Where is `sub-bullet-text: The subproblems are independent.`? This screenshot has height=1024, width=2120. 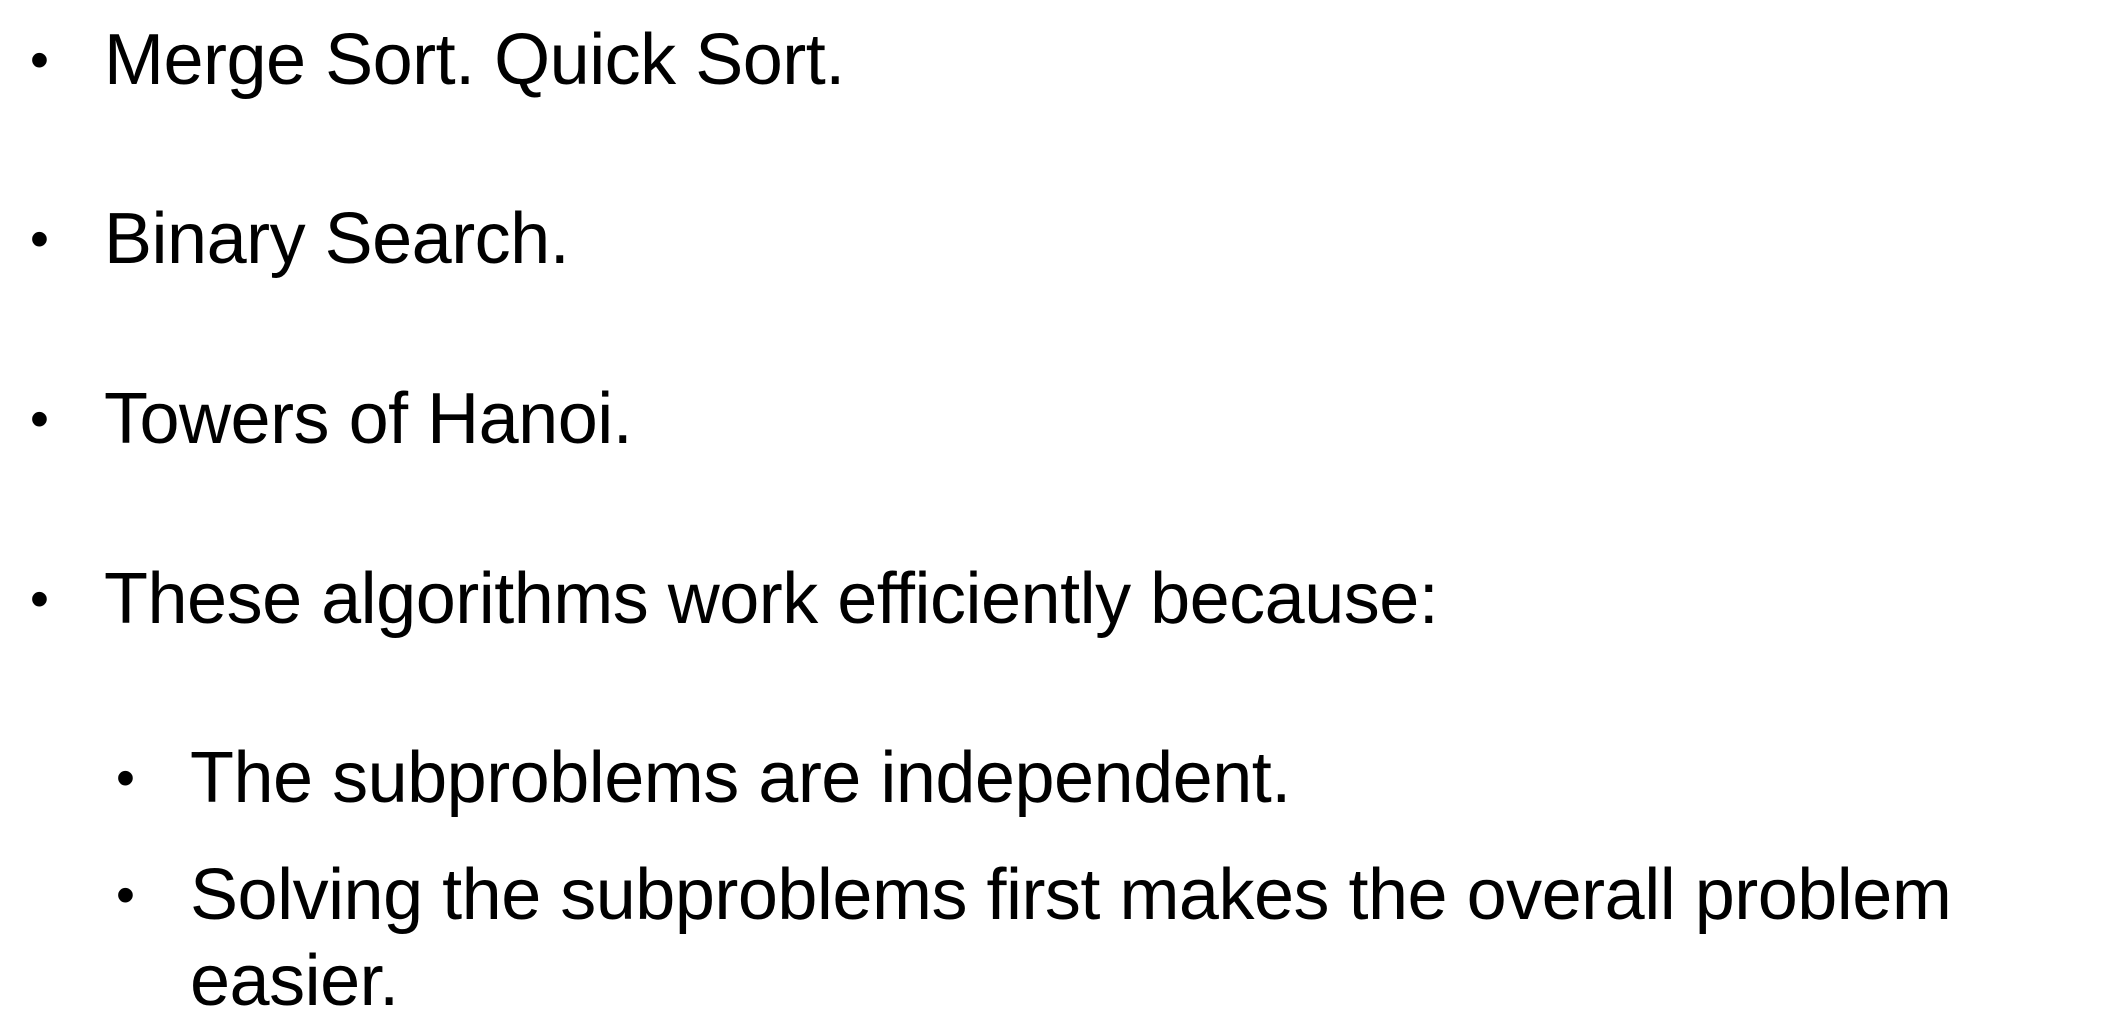 sub-bullet-text: The subproblems are independent. is located at coordinates (740, 778).